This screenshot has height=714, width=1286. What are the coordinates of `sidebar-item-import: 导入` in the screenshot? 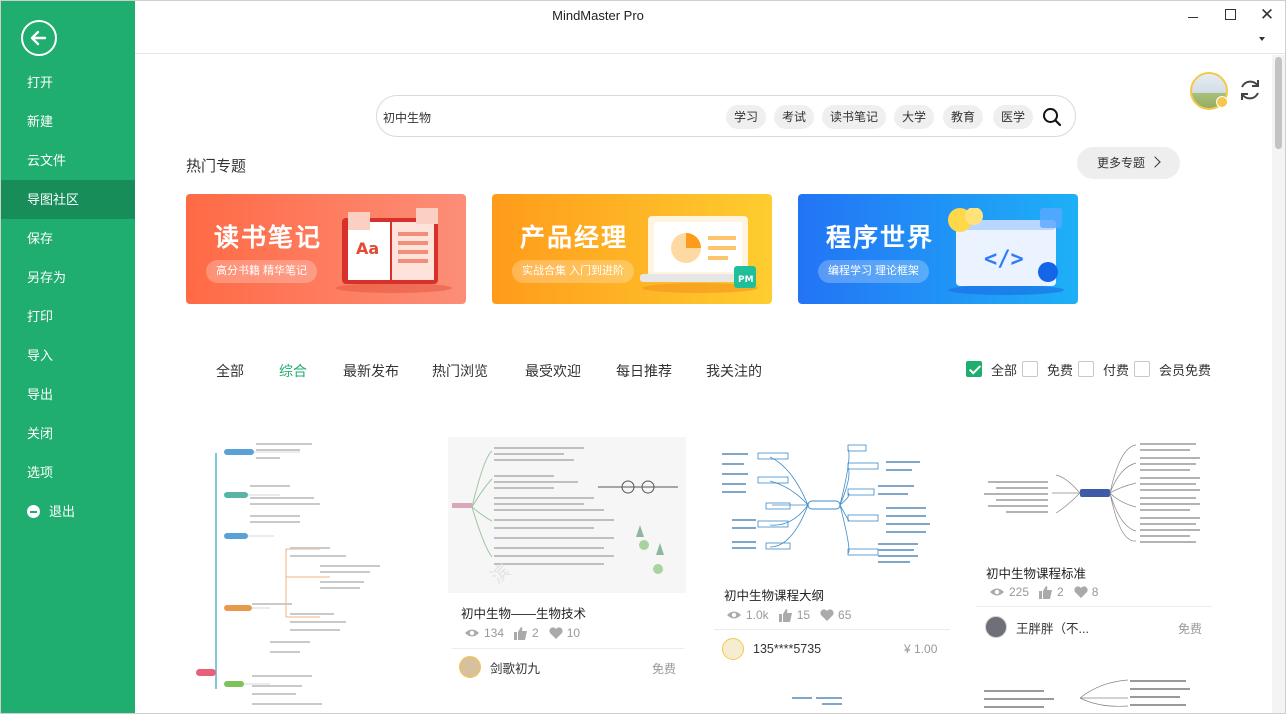 It's located at (68, 355).